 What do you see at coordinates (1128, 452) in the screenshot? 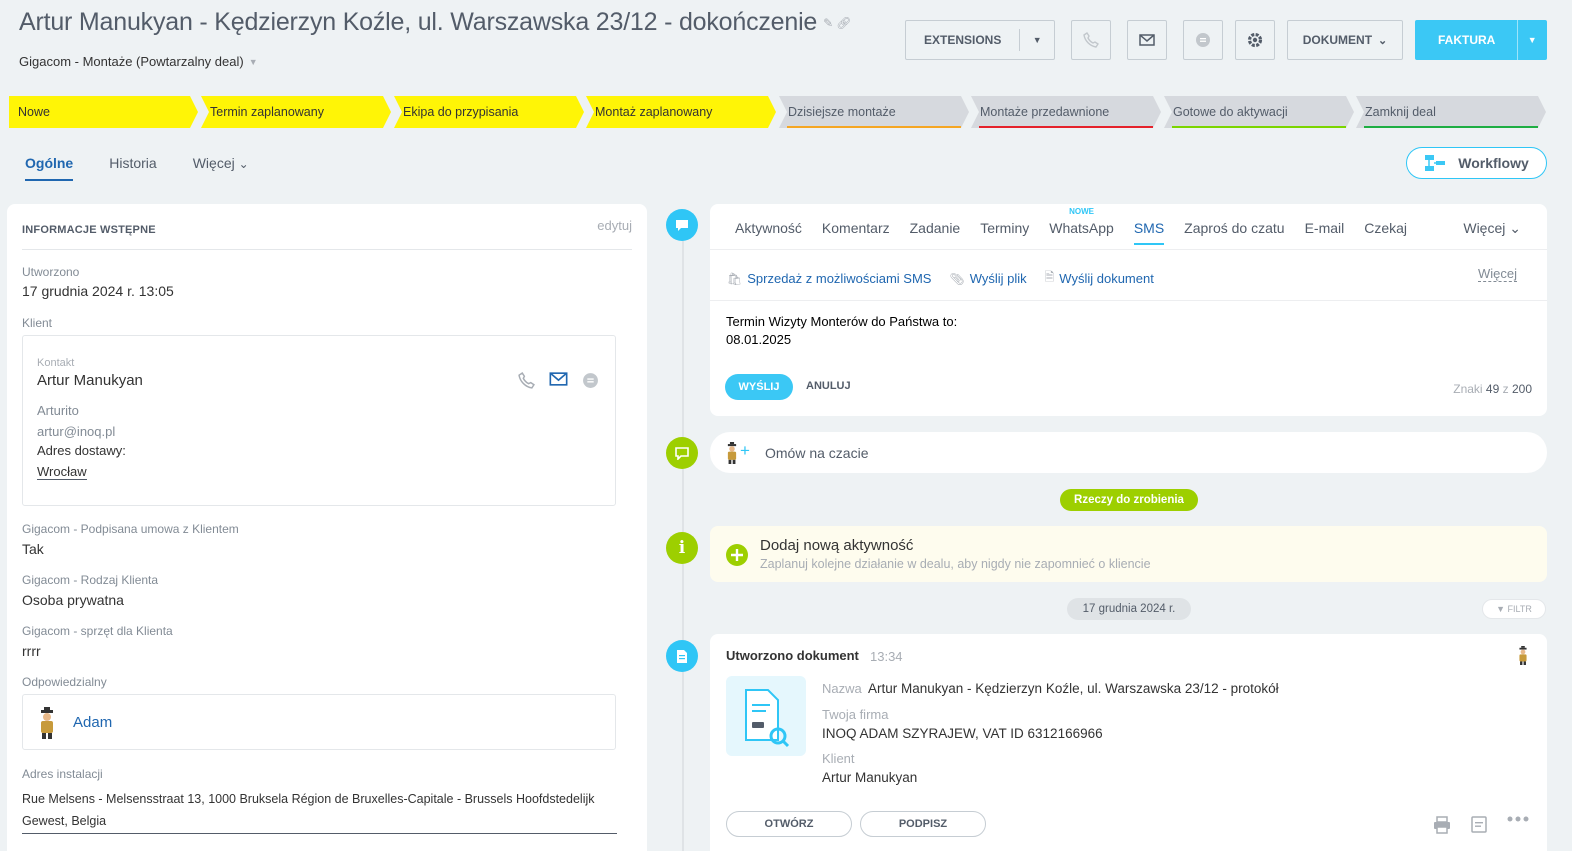
I see `chat-discussion: + Omów na czacie` at bounding box center [1128, 452].